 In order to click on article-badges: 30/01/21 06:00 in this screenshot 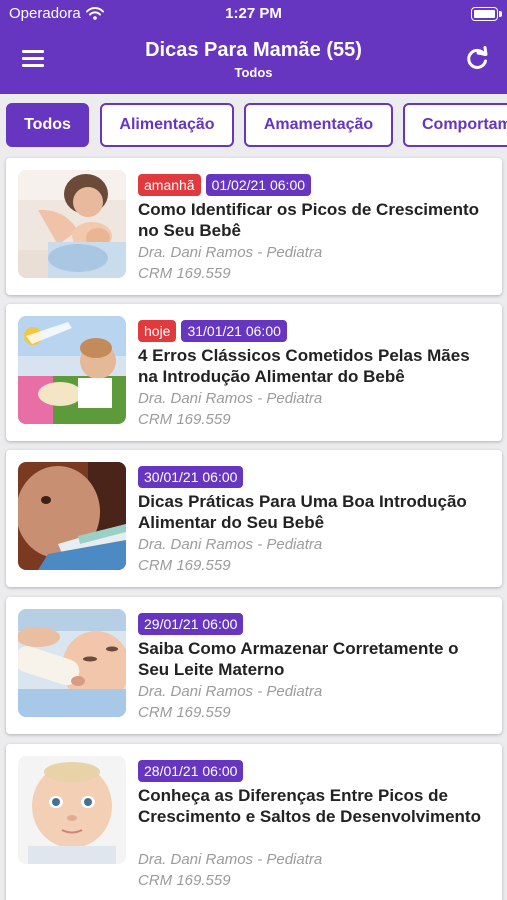, I will do `click(191, 477)`.